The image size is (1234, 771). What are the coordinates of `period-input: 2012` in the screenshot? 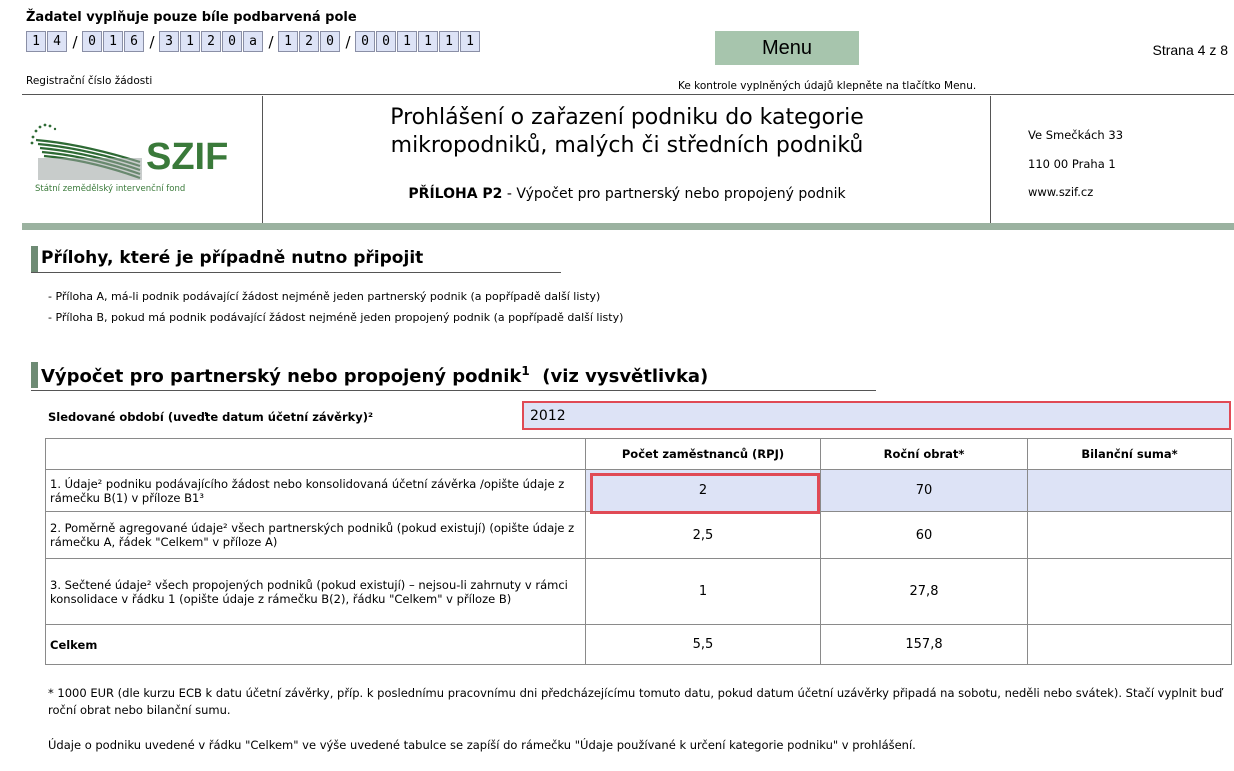 It's located at (876, 415).